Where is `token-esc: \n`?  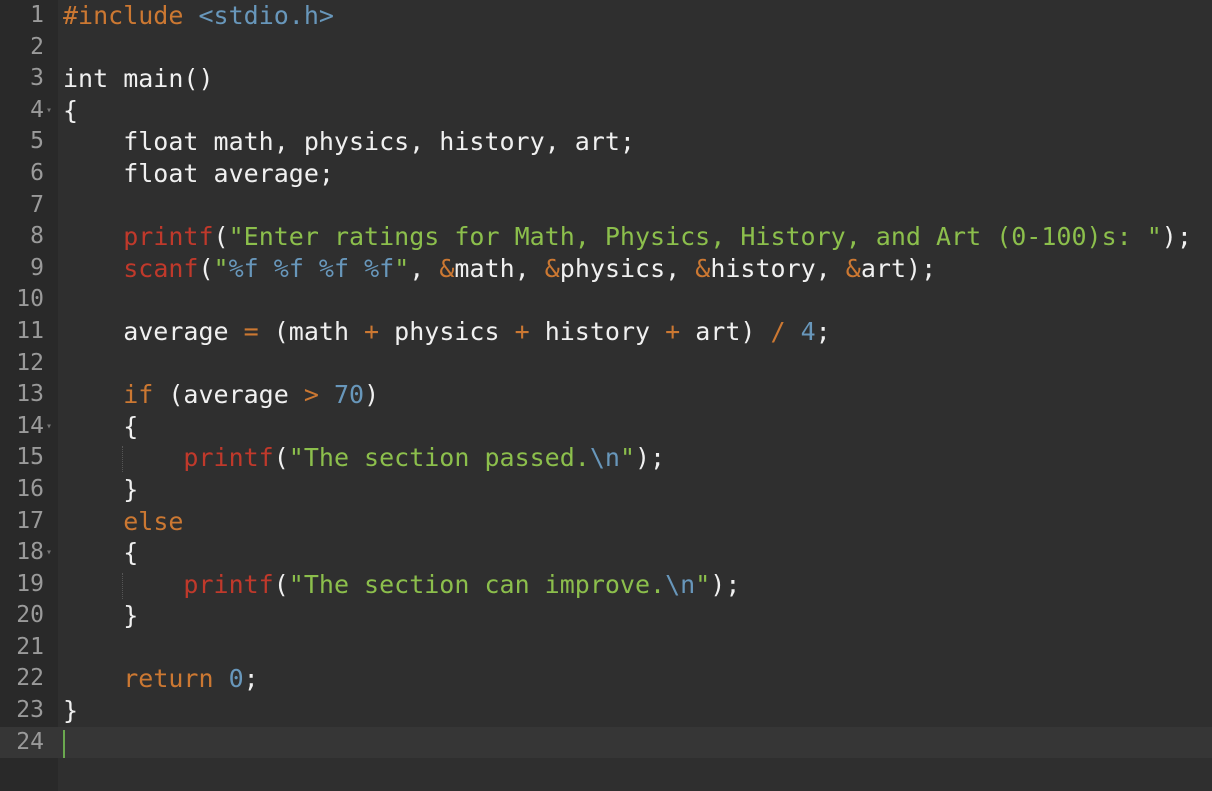
token-esc: \n is located at coordinates (604, 458).